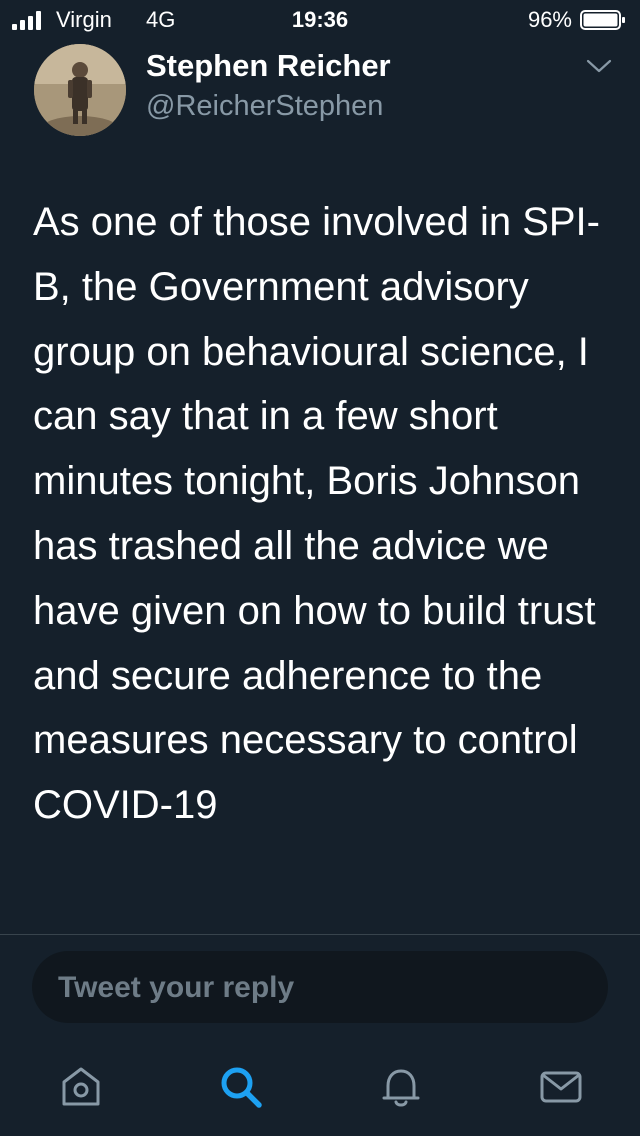  Describe the element at coordinates (320, 20) in the screenshot. I see `status-bar: Virgin 4G 19:36 96%` at that location.